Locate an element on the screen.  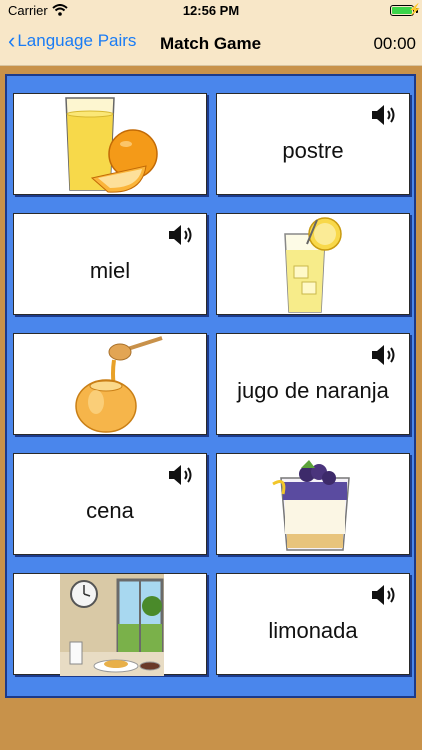
card-dessert-image is located at coordinates (313, 504).